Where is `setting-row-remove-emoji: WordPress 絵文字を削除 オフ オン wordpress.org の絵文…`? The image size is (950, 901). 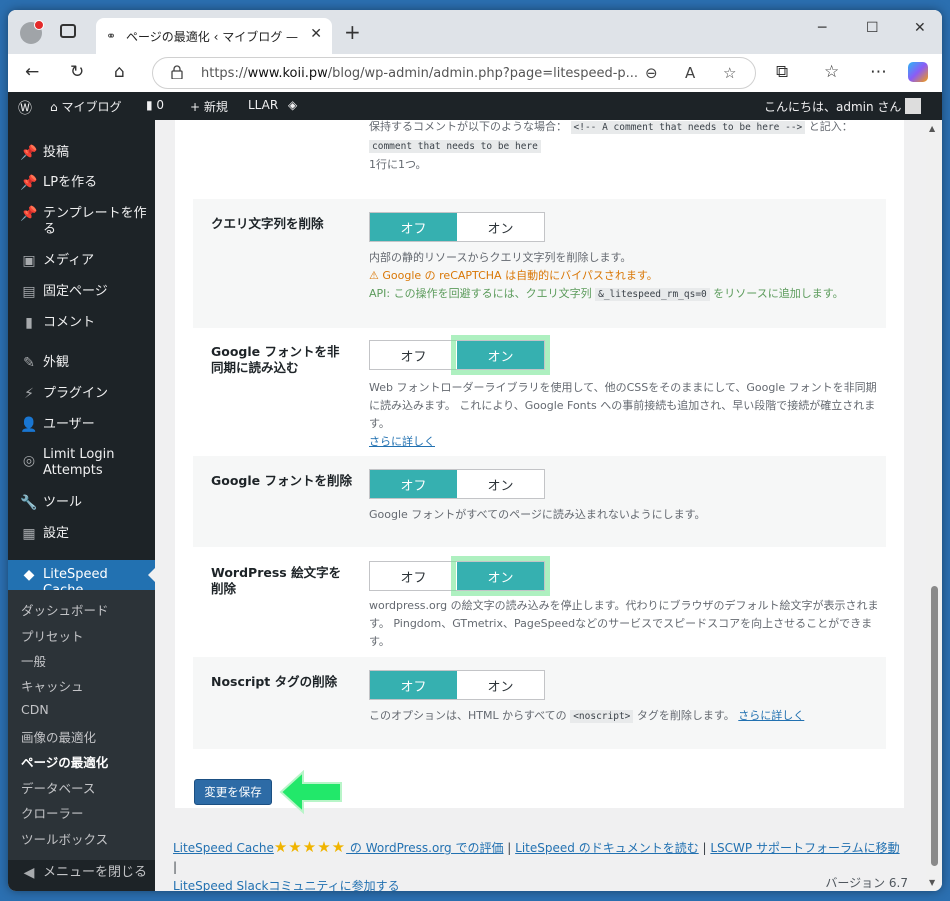 setting-row-remove-emoji: WordPress 絵文字を削除 オフ オン wordpress.org の絵文… is located at coordinates (539, 602).